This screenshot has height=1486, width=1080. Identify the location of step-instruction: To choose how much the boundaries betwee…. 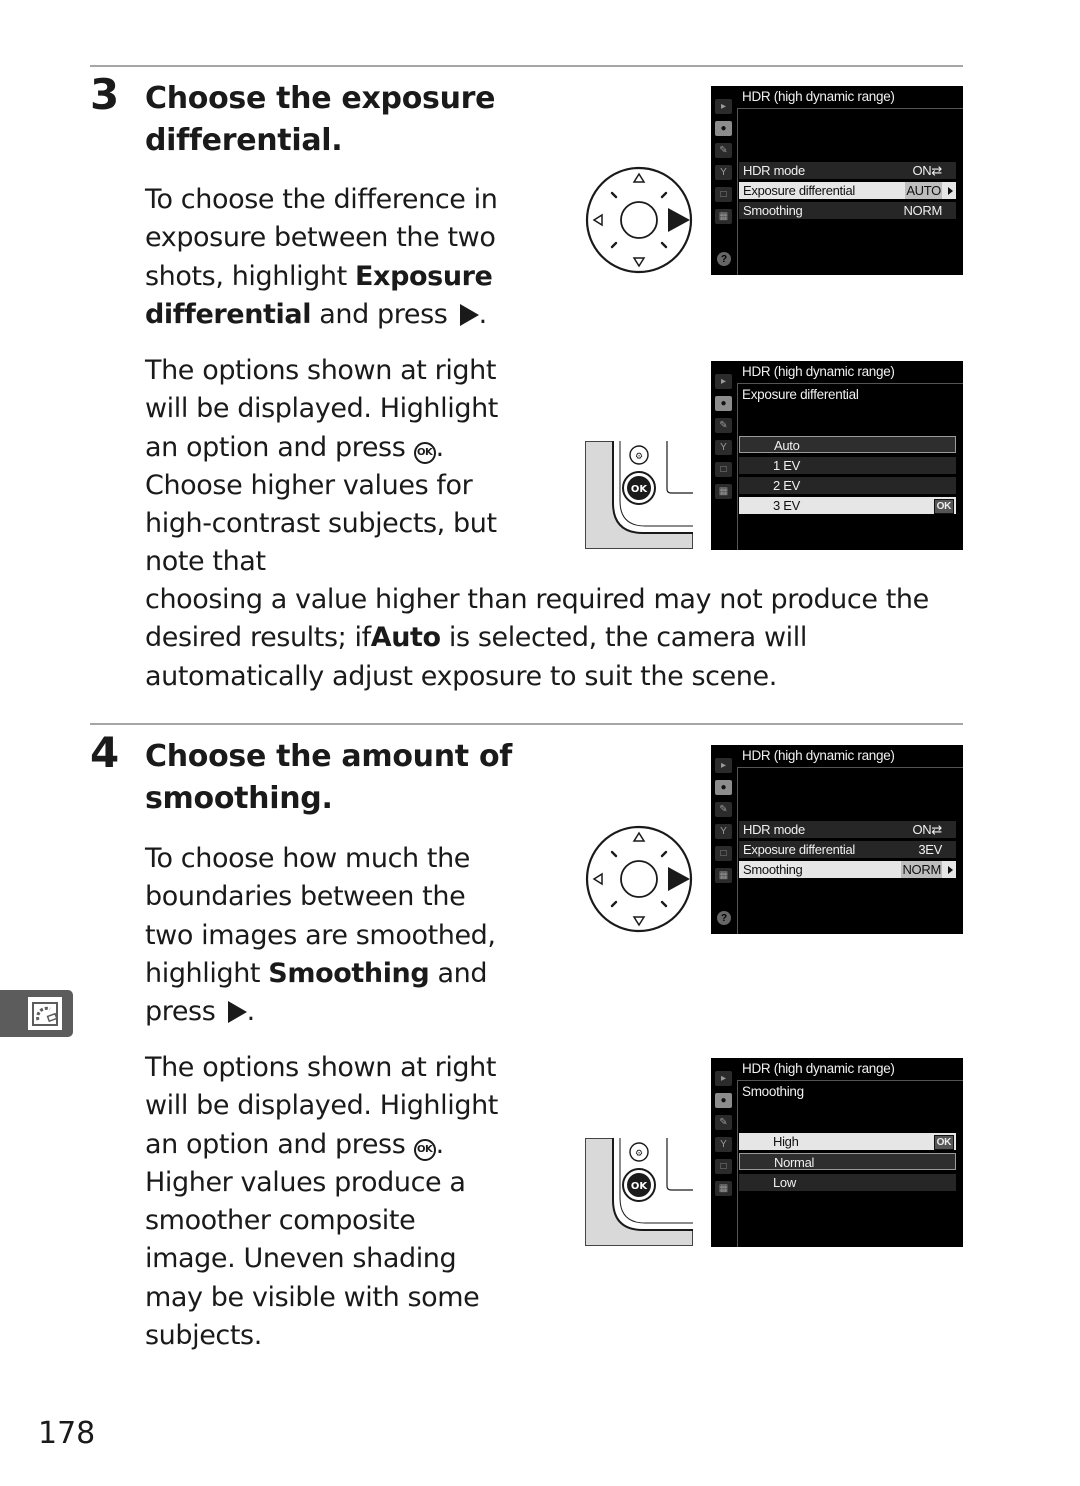
(320, 935).